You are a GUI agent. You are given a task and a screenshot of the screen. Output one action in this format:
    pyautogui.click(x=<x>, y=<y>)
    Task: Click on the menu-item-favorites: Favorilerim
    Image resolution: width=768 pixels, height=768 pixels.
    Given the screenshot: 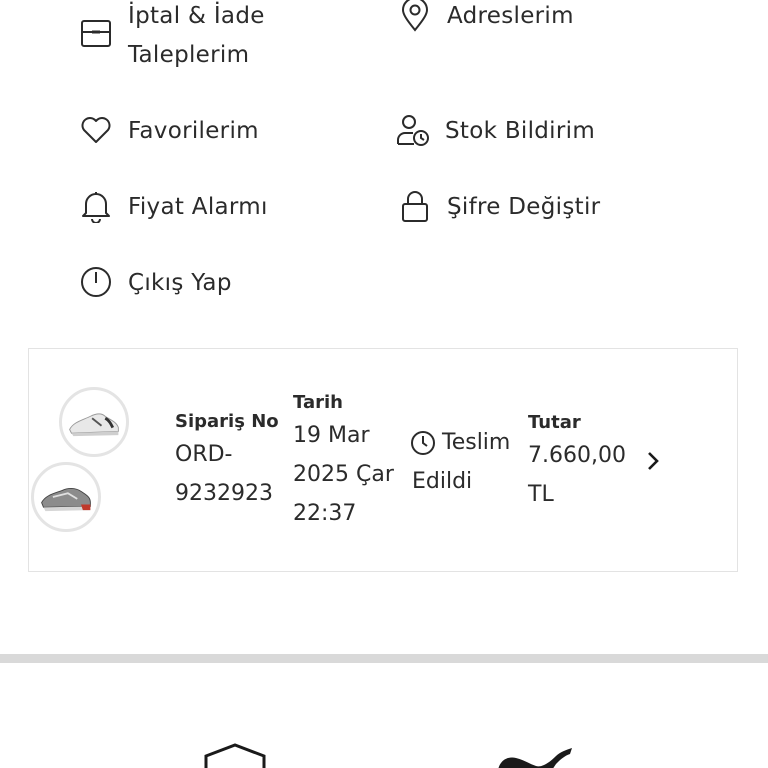 What is the action you would take?
    pyautogui.click(x=168, y=131)
    